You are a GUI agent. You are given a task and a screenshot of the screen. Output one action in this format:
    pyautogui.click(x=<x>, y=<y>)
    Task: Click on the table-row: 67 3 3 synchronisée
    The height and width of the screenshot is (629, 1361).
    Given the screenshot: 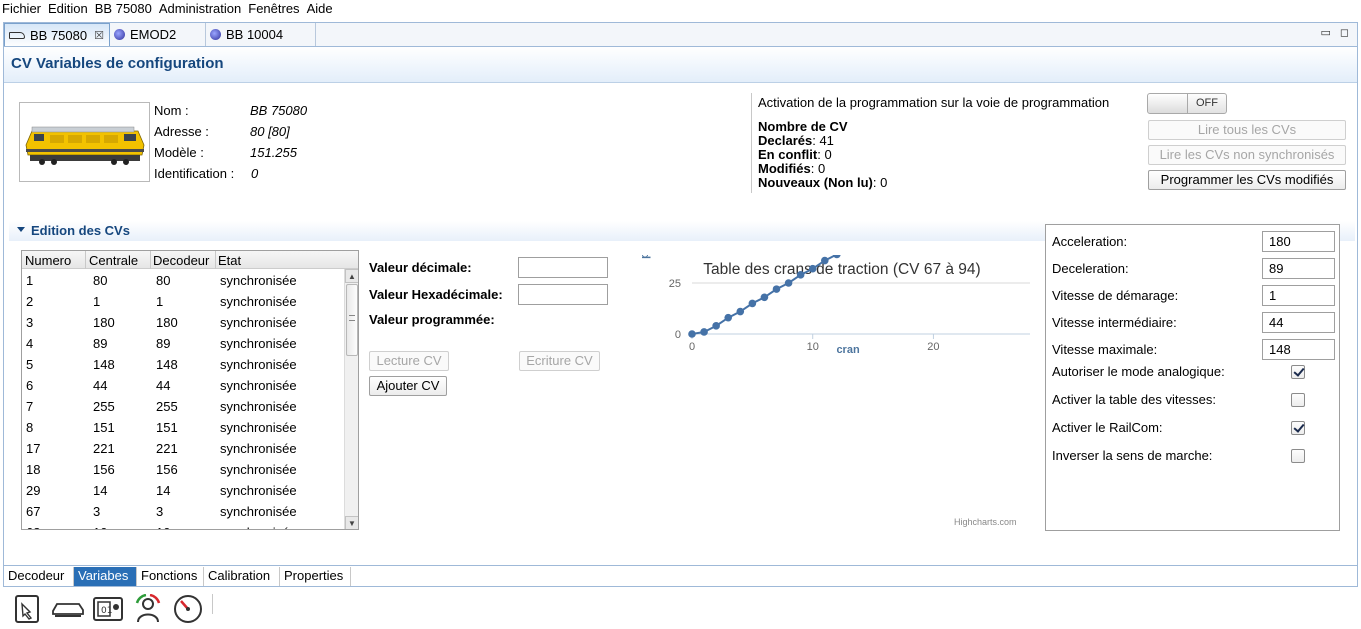 What is the action you would take?
    pyautogui.click(x=183, y=511)
    